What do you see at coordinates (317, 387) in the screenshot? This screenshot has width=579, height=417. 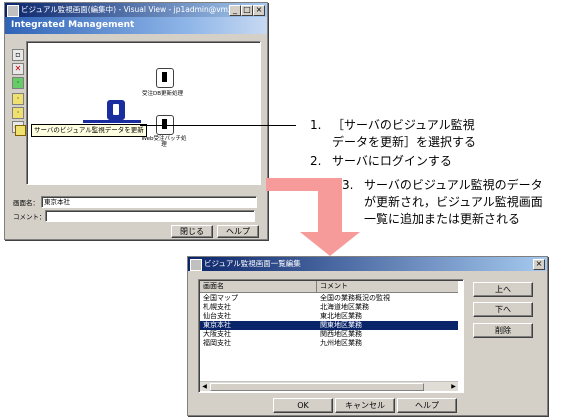 I see `scroll-thumb` at bounding box center [317, 387].